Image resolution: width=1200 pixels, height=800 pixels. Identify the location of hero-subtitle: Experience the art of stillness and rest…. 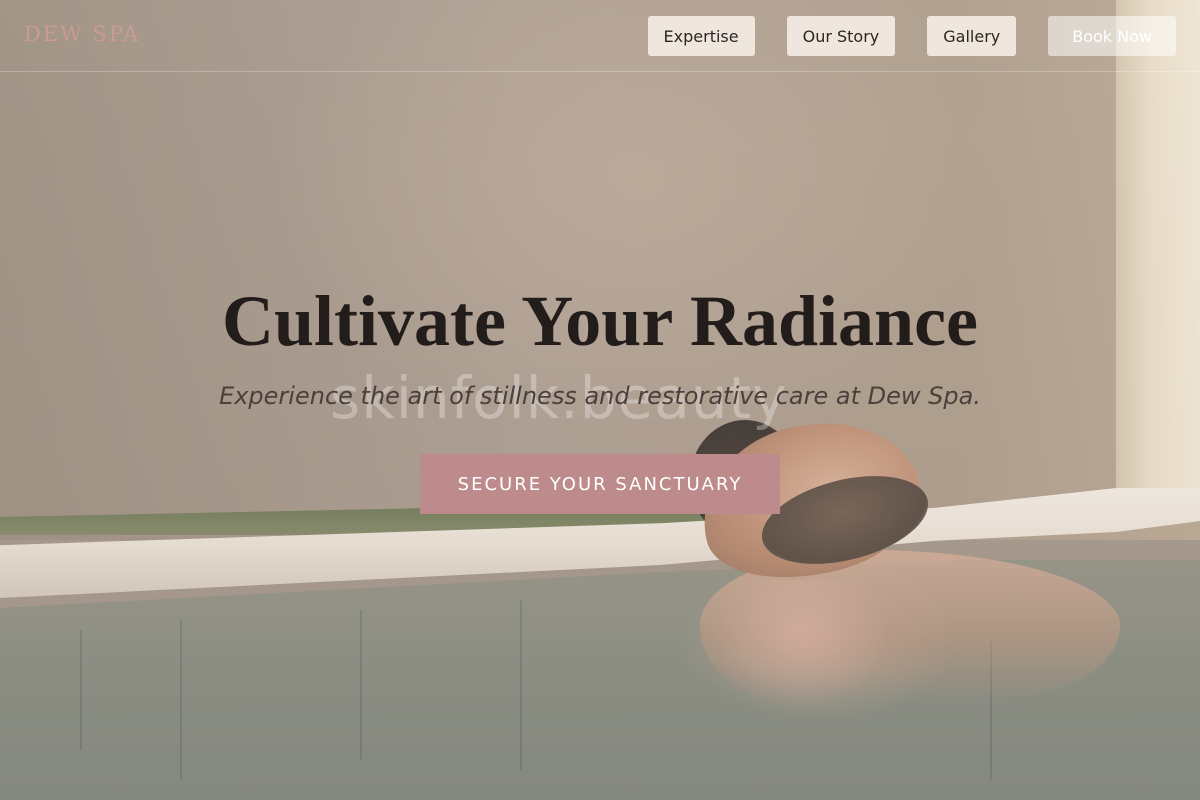
(600, 396).